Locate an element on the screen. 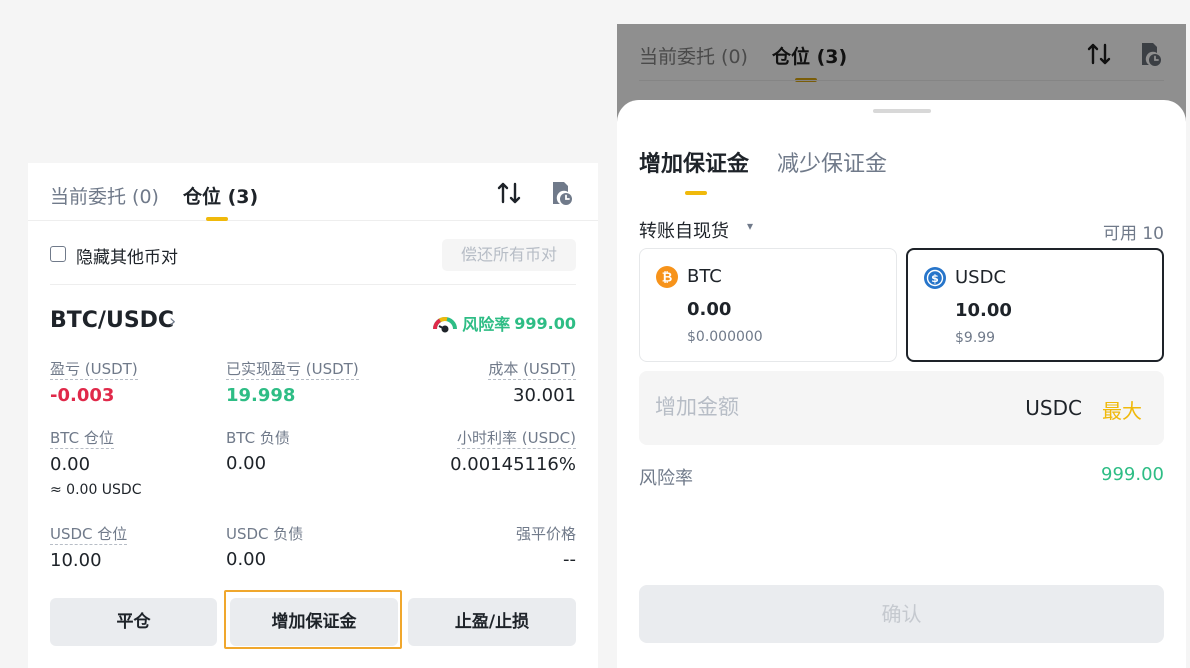 This screenshot has height=668, width=1190. btc-position-cell: BTC 仓位 0.00 ≈ 0.00 USDC is located at coordinates (96, 463).